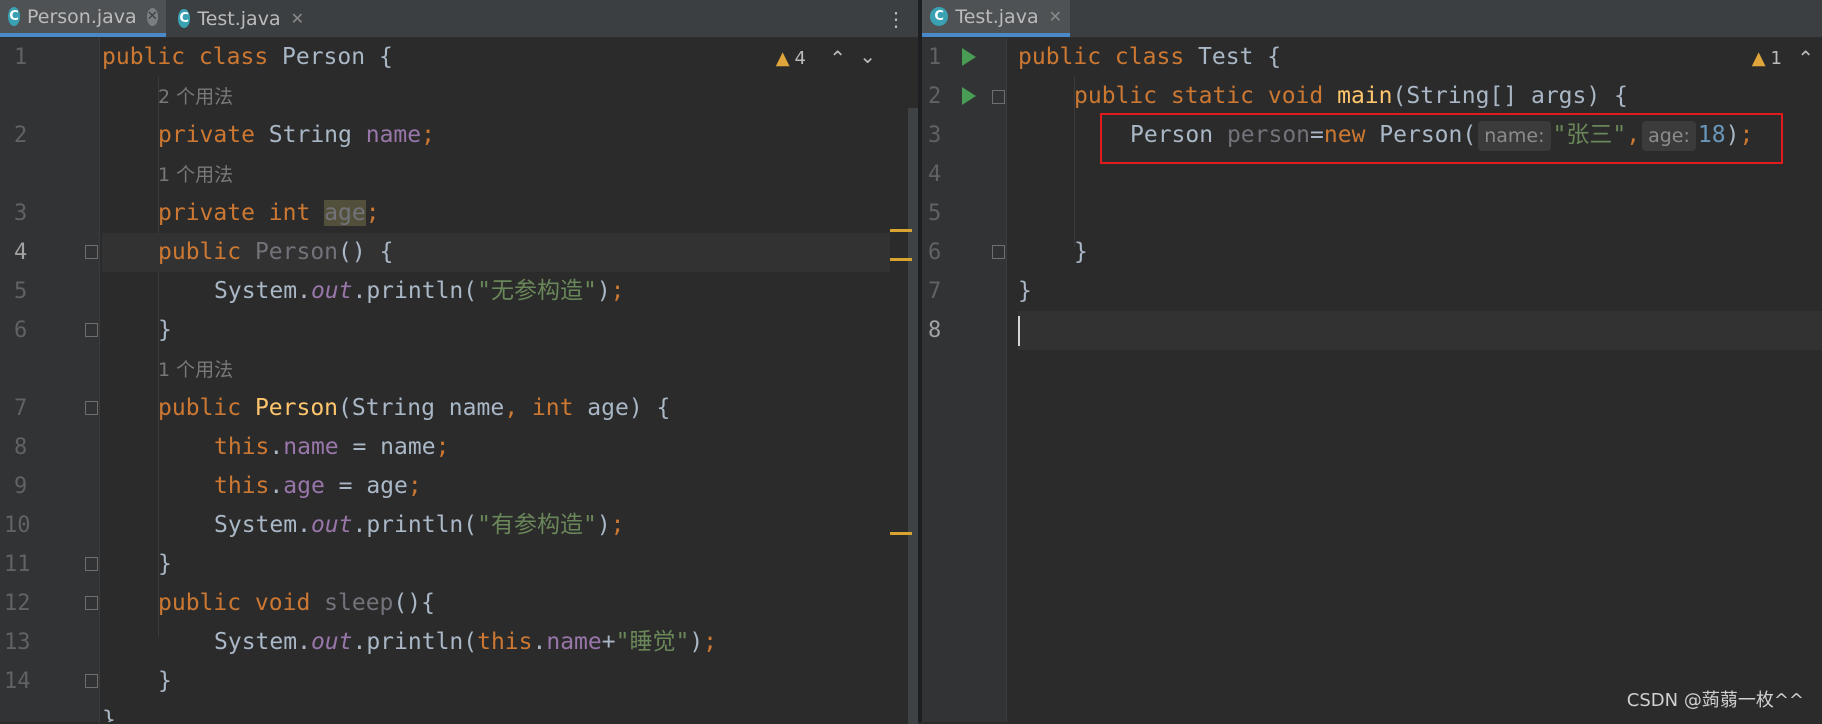  What do you see at coordinates (1767, 58) in the screenshot?
I see `inspection-widget: ▲ 1` at bounding box center [1767, 58].